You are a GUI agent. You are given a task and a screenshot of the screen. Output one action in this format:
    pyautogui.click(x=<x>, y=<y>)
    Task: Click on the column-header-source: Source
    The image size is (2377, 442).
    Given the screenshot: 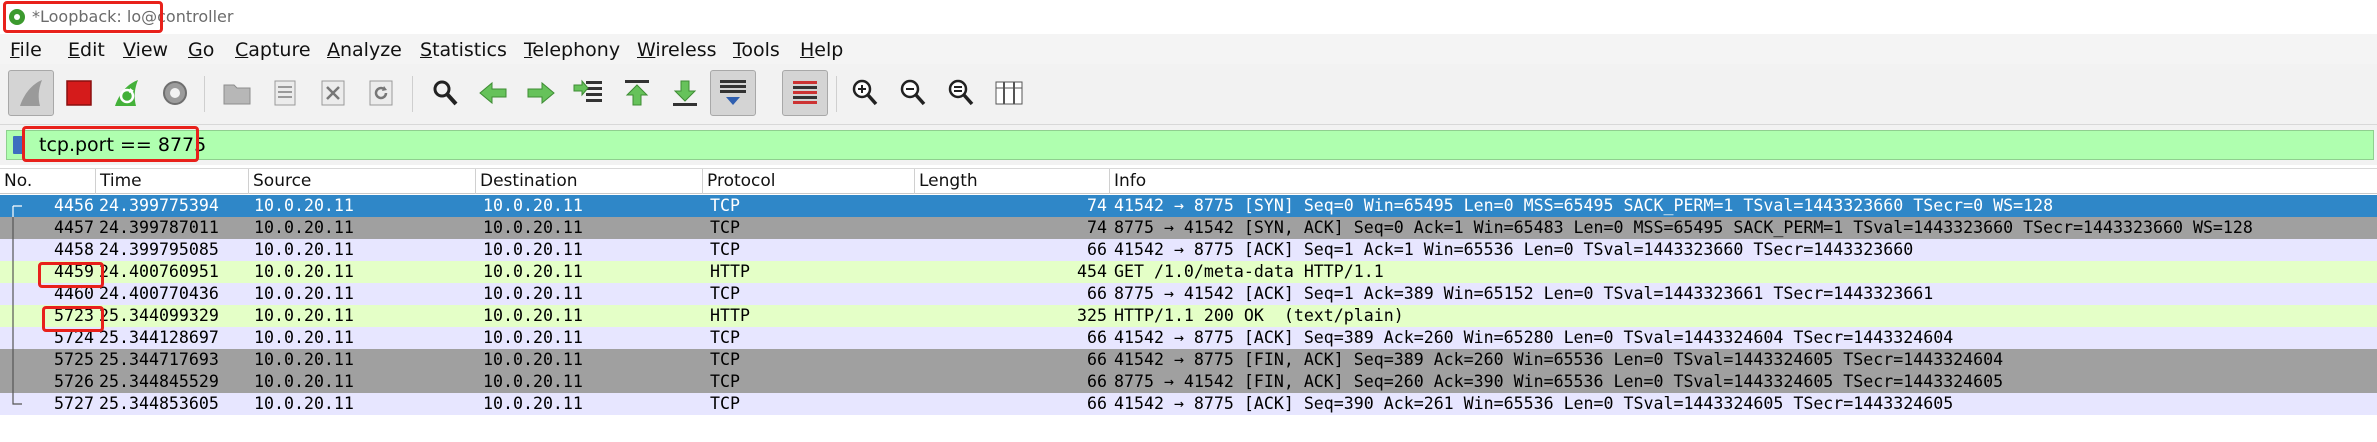 What is the action you would take?
    pyautogui.click(x=362, y=181)
    